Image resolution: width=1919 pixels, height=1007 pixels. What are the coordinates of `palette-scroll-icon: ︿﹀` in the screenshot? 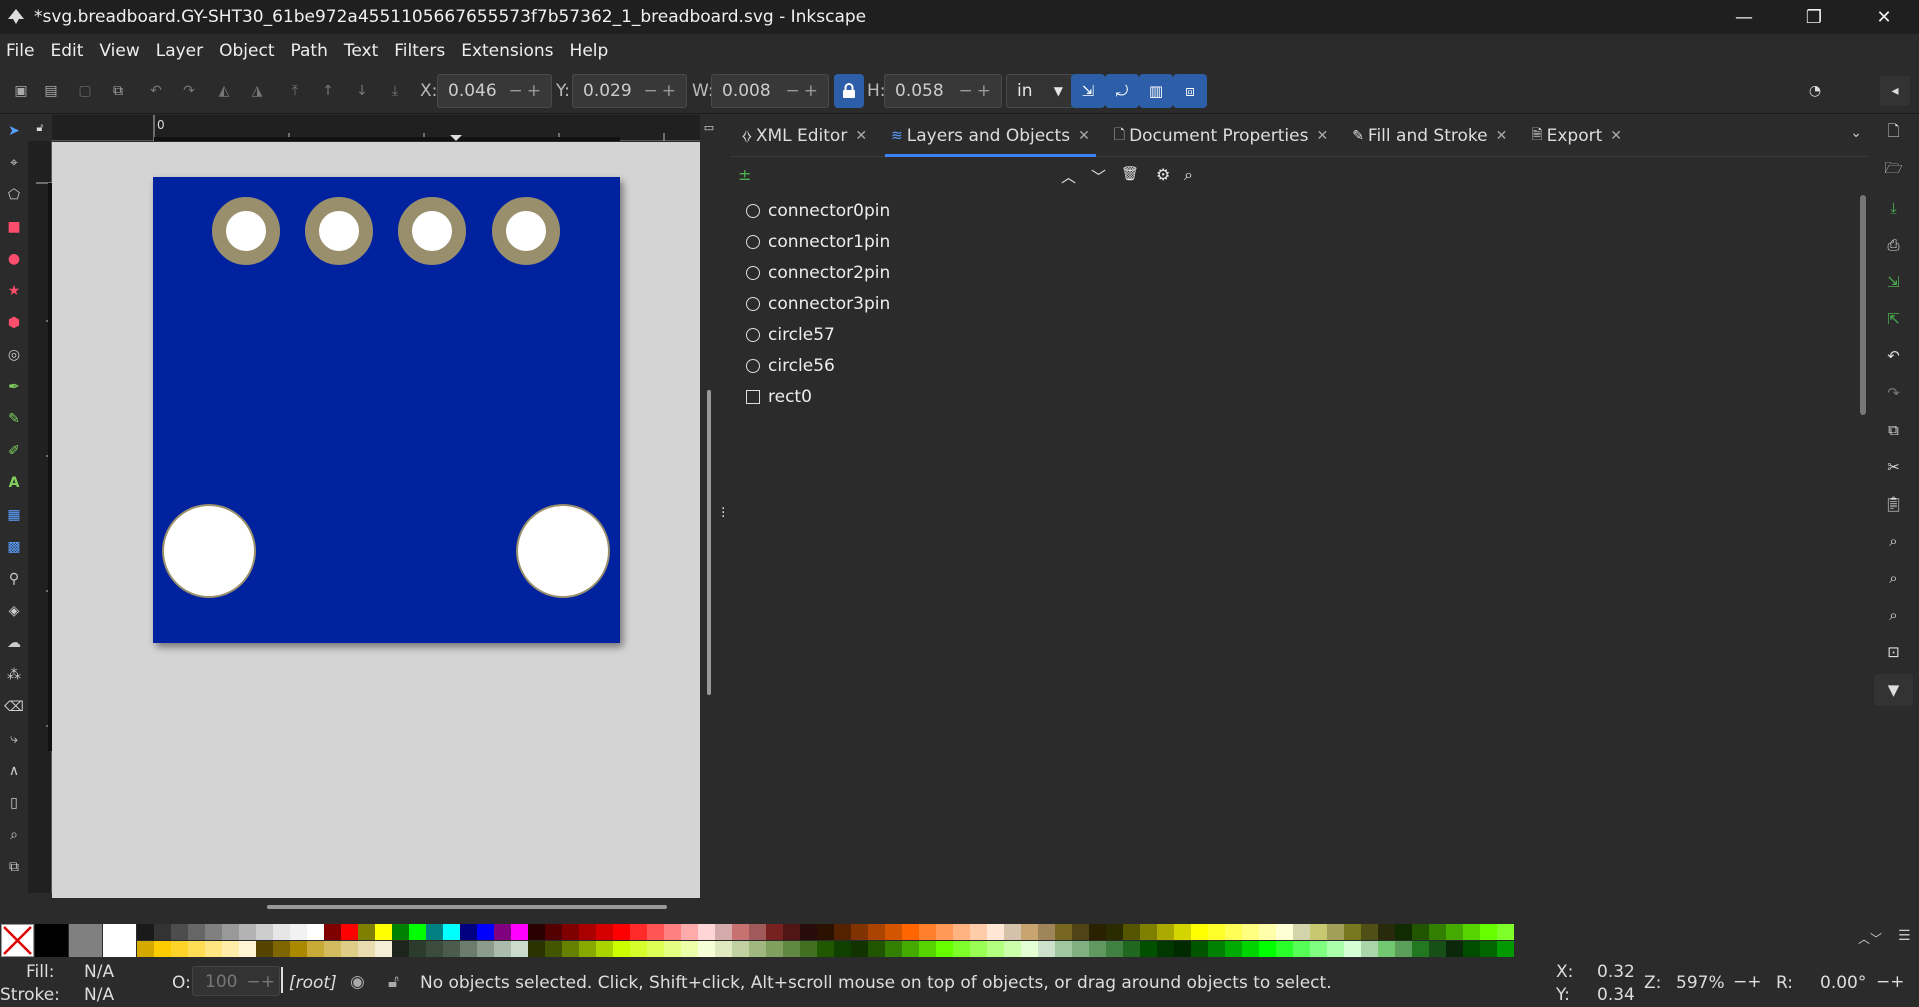 It's located at (1870, 938).